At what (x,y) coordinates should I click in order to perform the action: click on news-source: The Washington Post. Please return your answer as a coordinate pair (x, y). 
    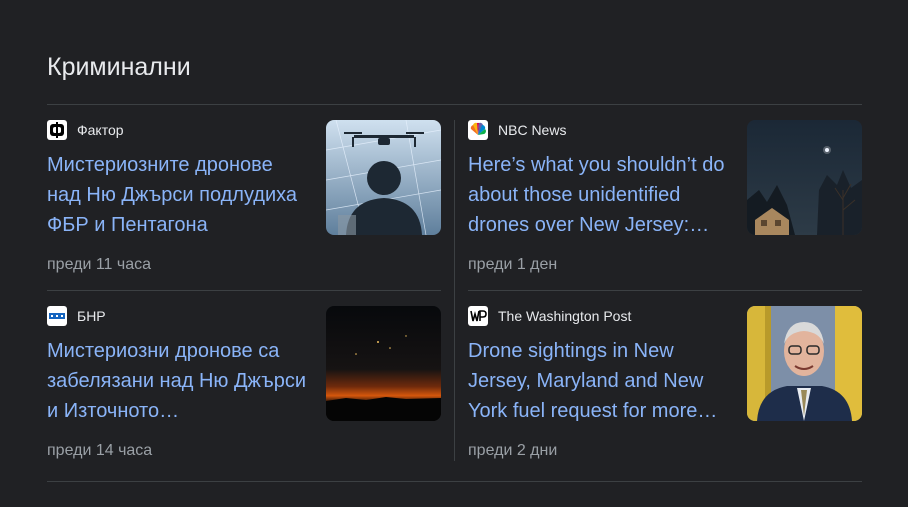
    Looking at the image, I should click on (549, 316).